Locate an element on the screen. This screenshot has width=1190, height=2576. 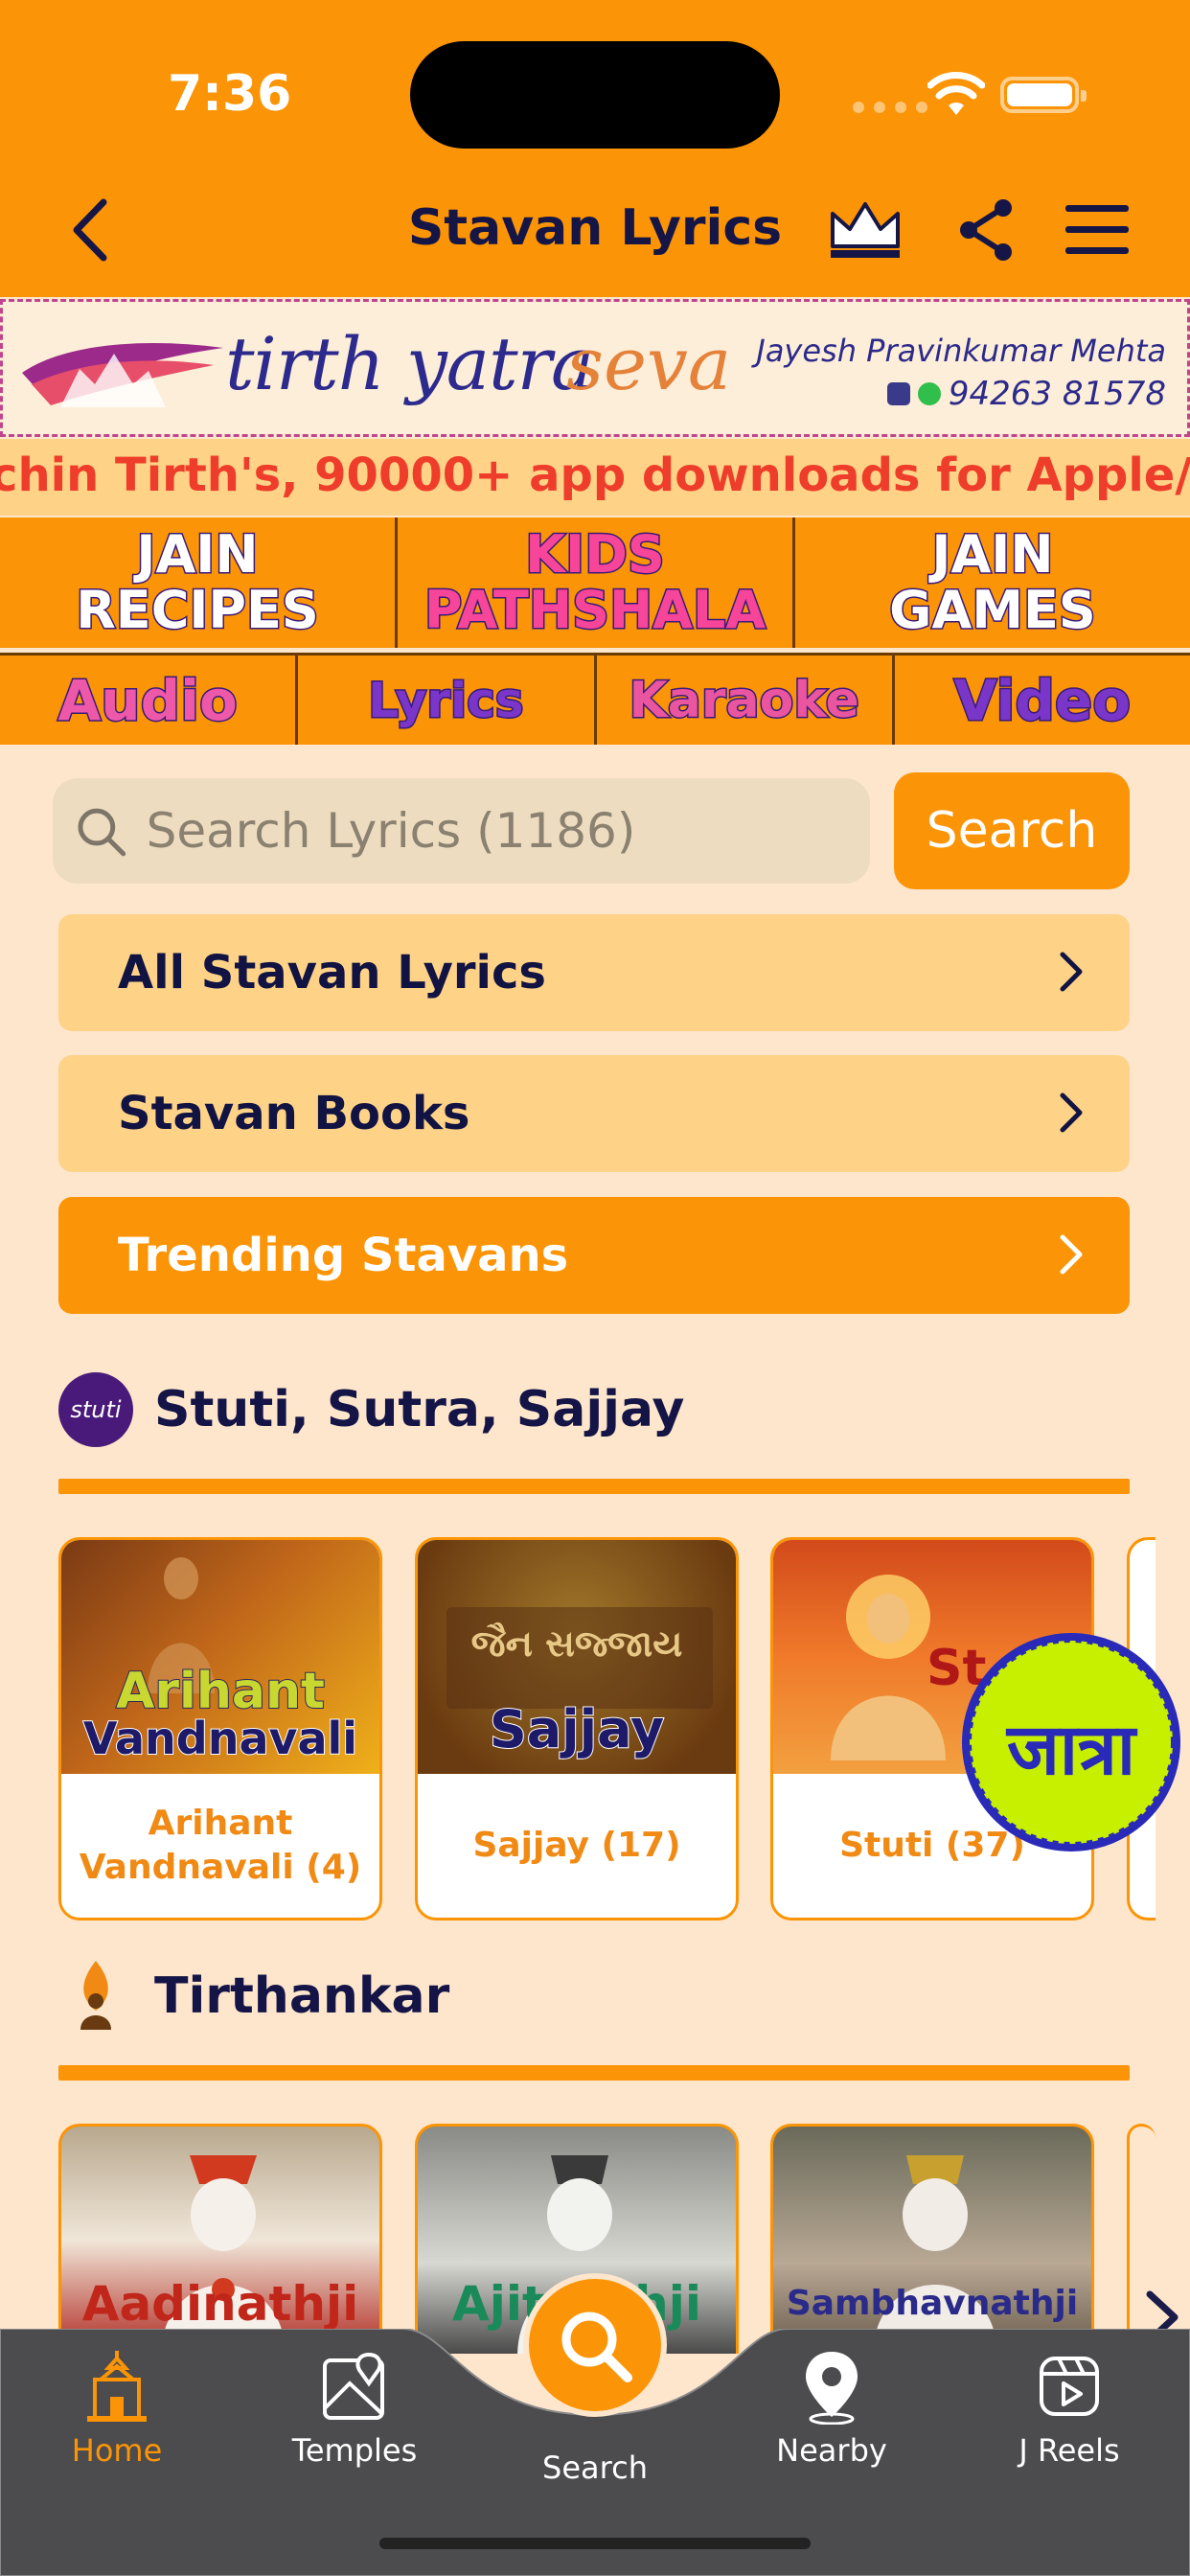
stuti-icon: stuti is located at coordinates (95, 1410).